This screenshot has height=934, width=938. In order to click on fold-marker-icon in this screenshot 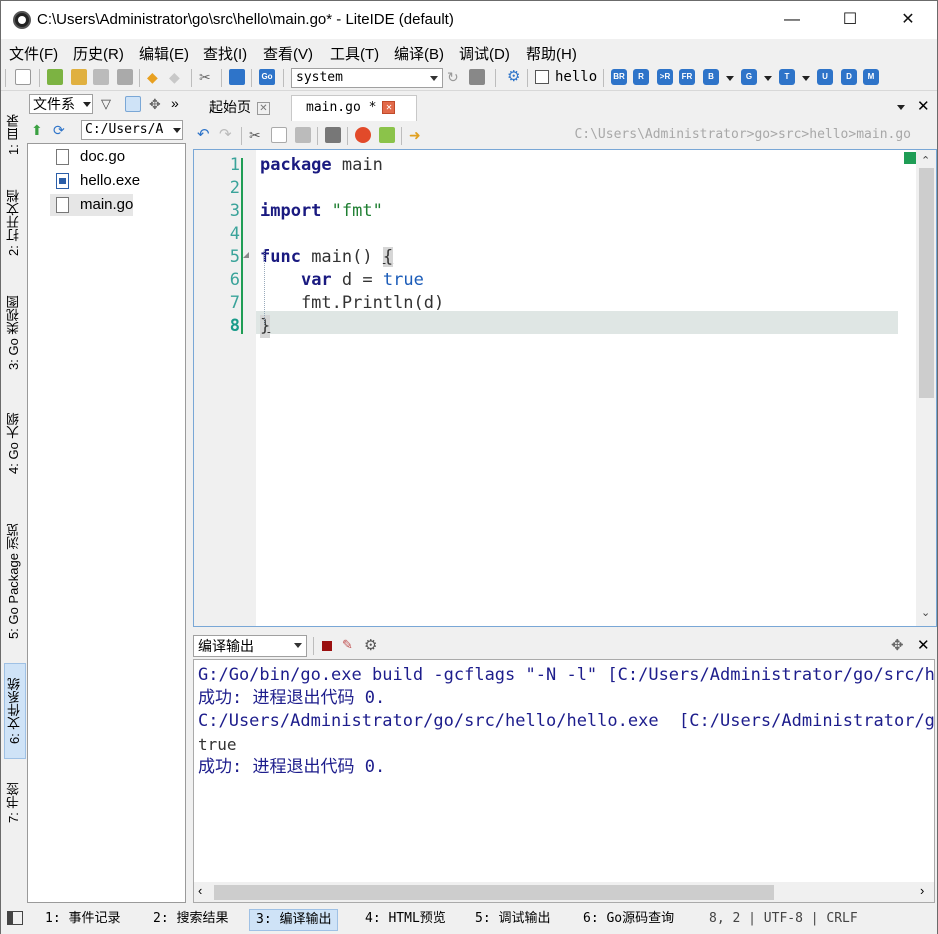, I will do `click(246, 255)`.